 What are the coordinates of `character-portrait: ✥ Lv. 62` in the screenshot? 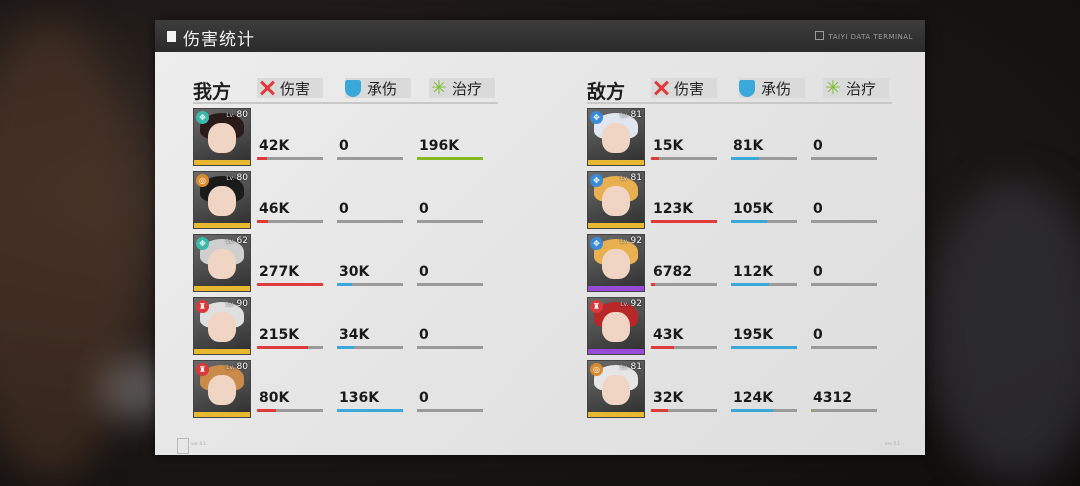 It's located at (222, 263).